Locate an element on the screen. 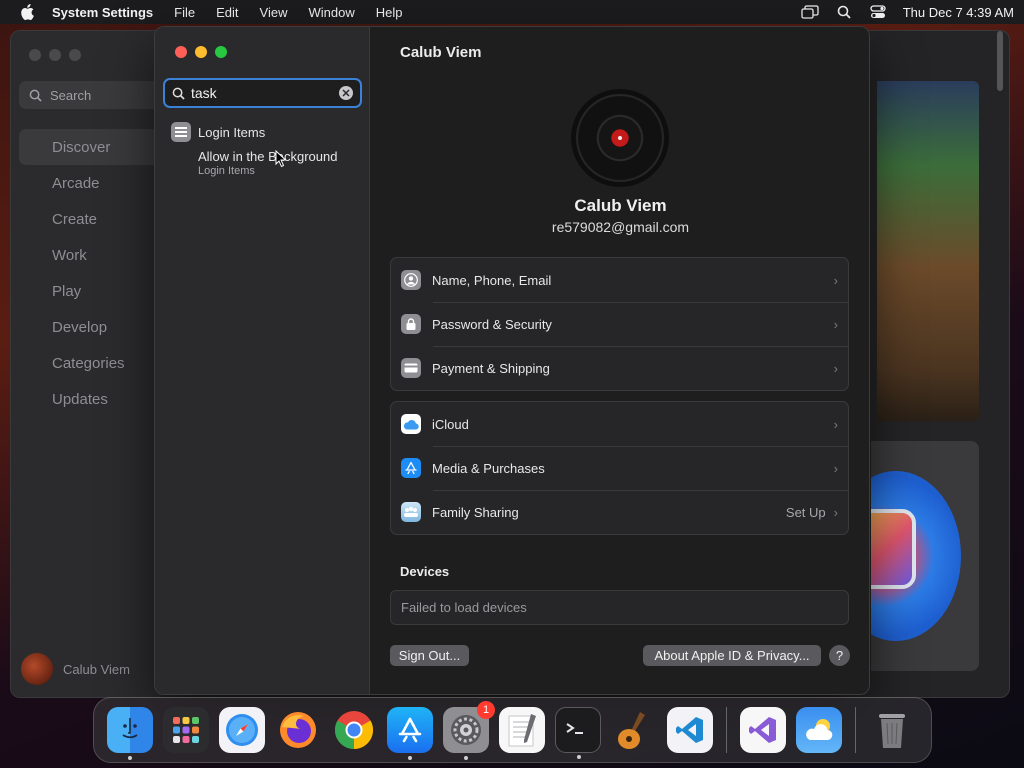 The image size is (1024, 768). menubar-clock: Thu Dec 7 4:39 AM is located at coordinates (958, 12).